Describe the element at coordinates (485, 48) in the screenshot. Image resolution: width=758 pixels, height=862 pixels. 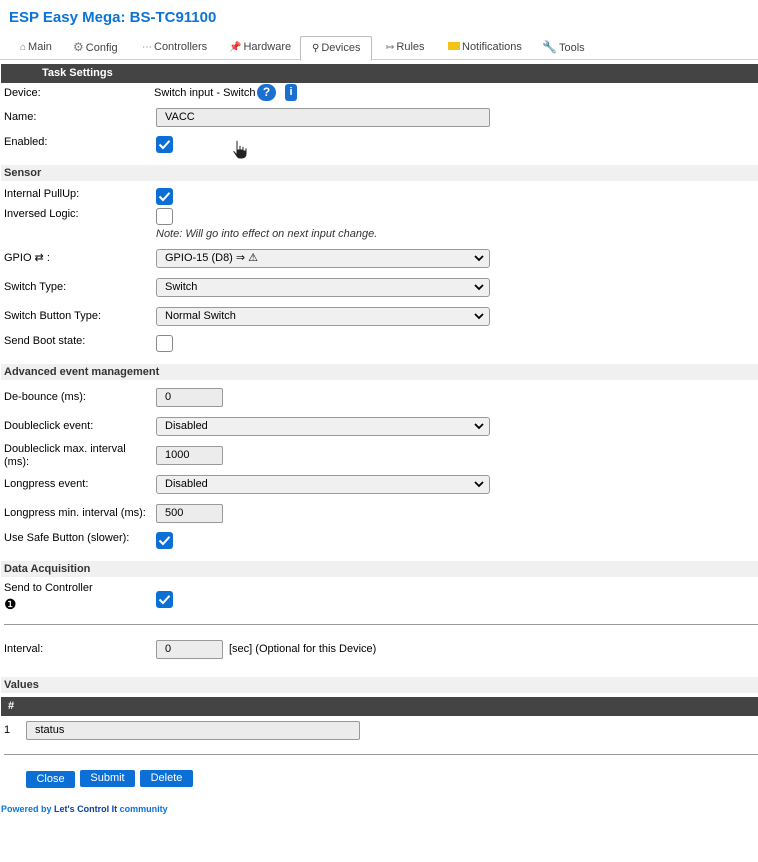
I see `tab-notifications: Notifications` at that location.